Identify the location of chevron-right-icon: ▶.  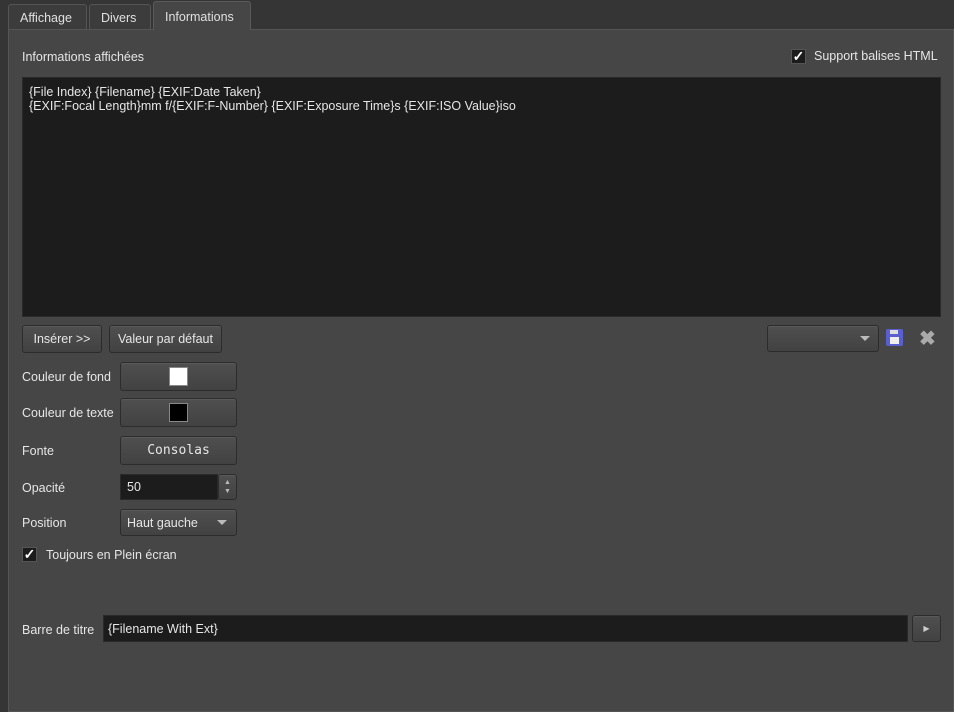
(926, 628).